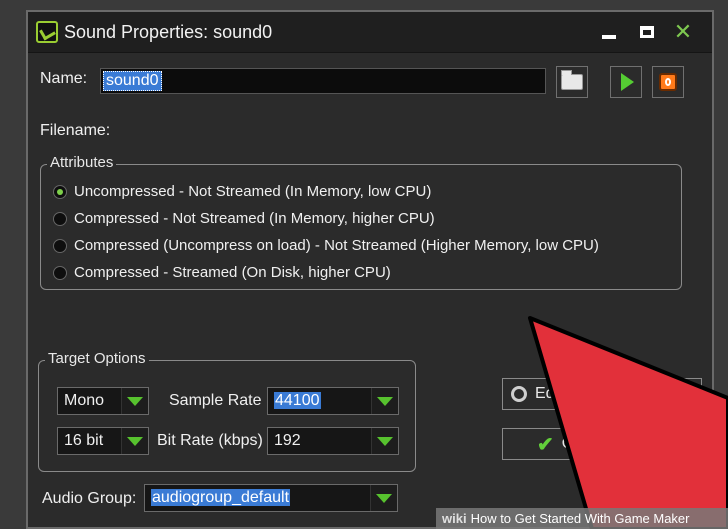  I want to click on watermark: wiki How to Get Started With Game Maker, so click(582, 518).